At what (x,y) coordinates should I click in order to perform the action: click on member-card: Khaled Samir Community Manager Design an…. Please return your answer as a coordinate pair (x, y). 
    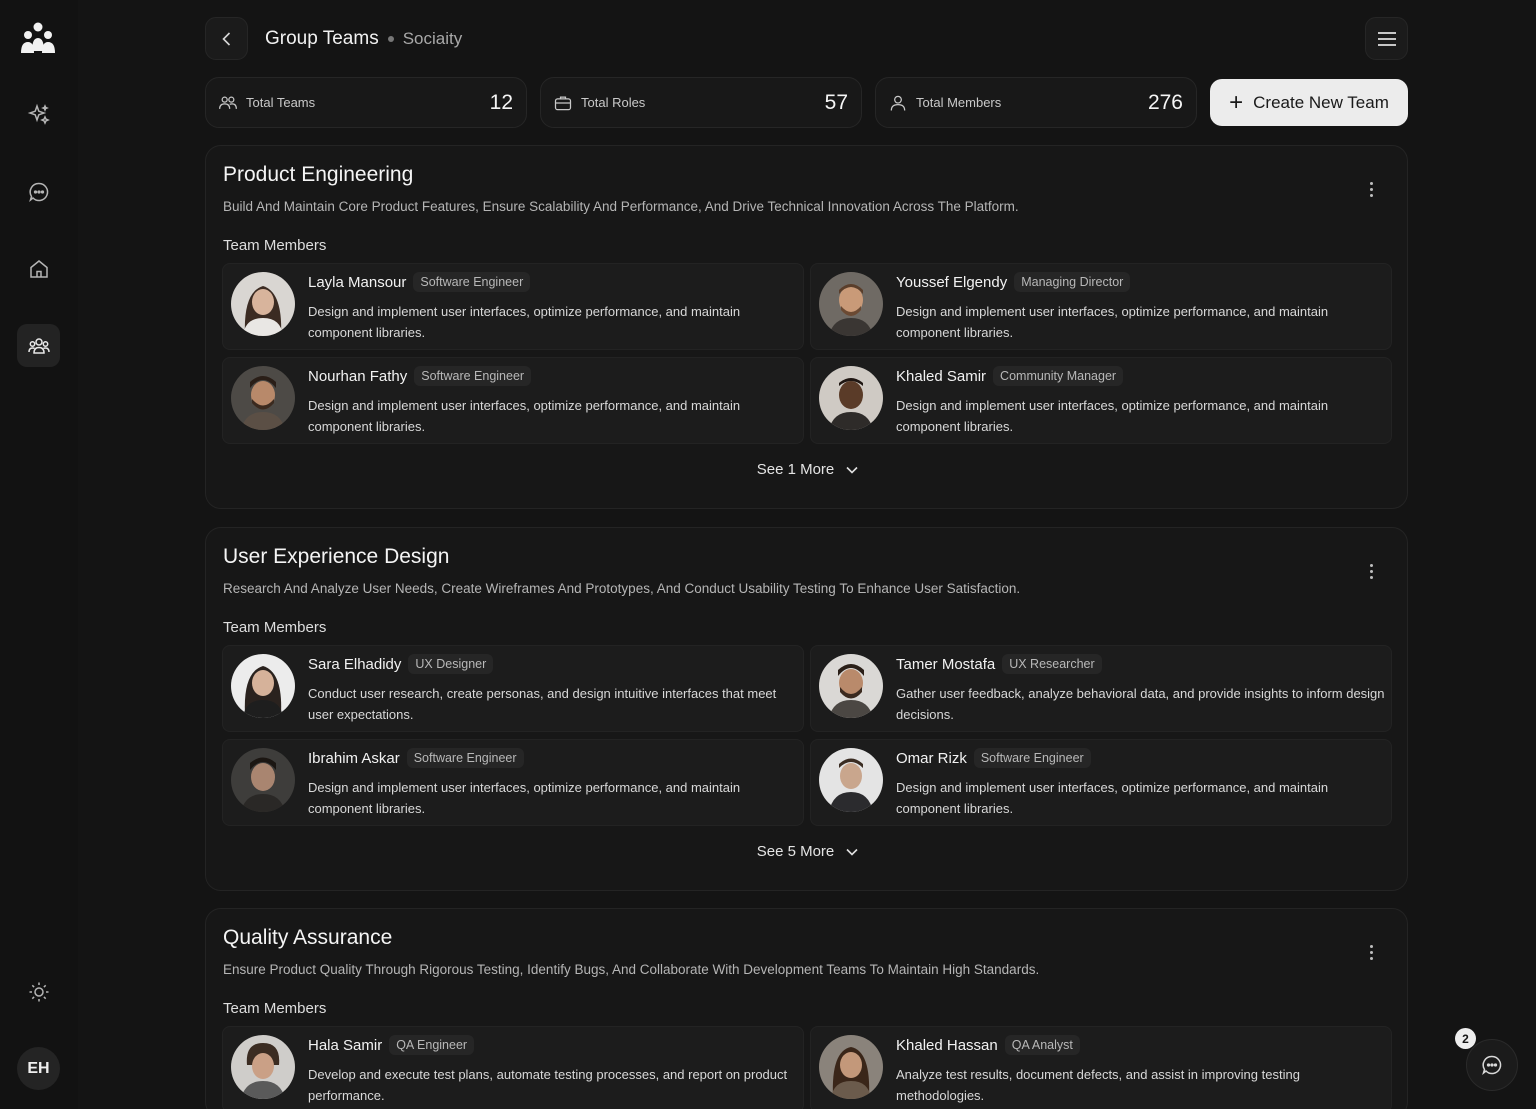
    Looking at the image, I should click on (1101, 400).